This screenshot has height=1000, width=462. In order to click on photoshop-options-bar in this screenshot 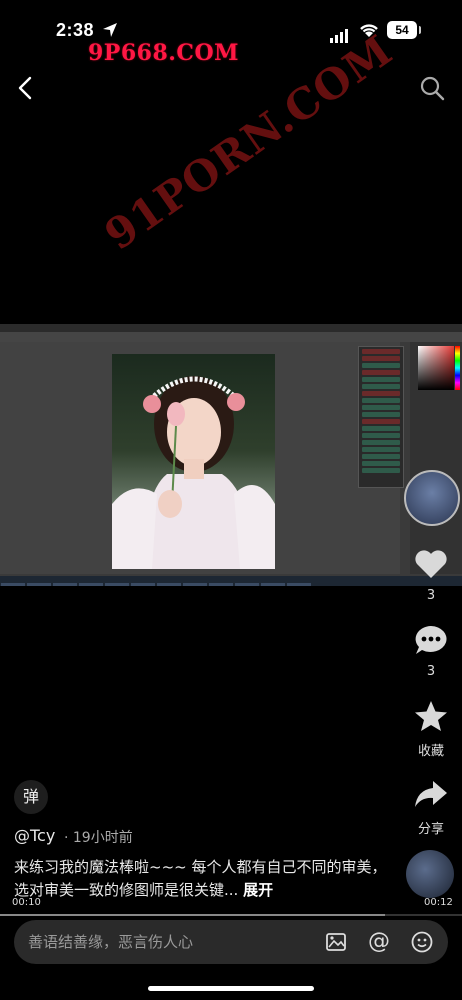, I will do `click(231, 337)`.